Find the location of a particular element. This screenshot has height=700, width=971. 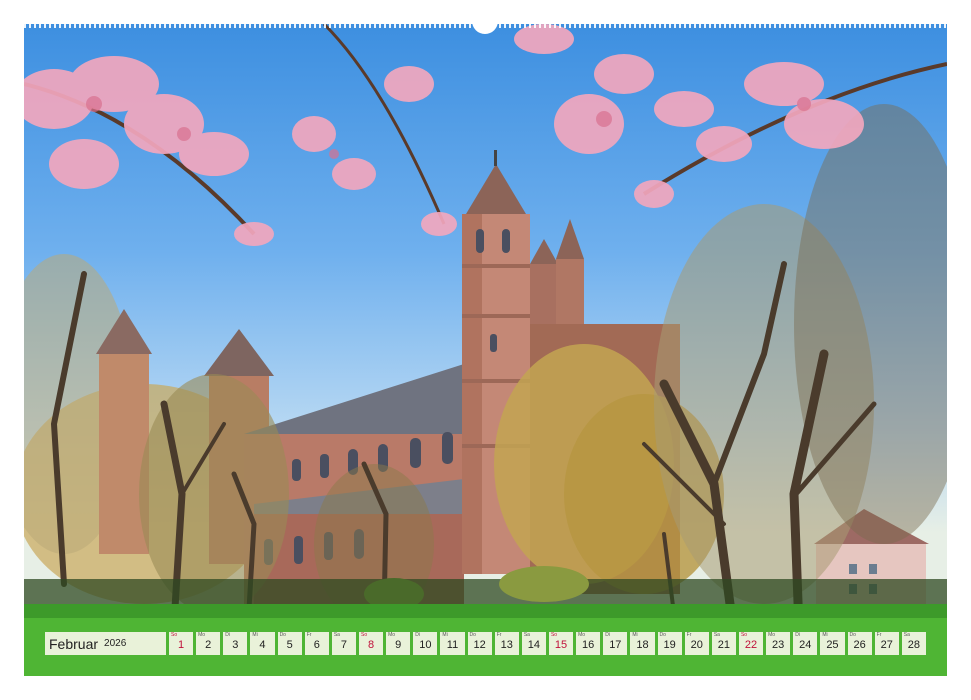

day-cell: Mi 4 is located at coordinates (262, 643).